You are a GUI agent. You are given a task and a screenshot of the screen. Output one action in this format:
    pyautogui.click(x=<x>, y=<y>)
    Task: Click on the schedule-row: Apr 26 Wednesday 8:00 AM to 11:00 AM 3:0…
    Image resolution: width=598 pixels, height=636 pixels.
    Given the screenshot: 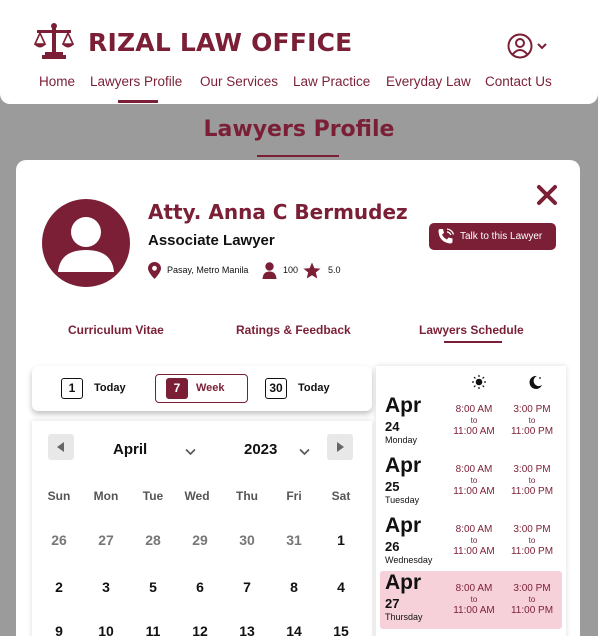 What is the action you would take?
    pyautogui.click(x=471, y=542)
    